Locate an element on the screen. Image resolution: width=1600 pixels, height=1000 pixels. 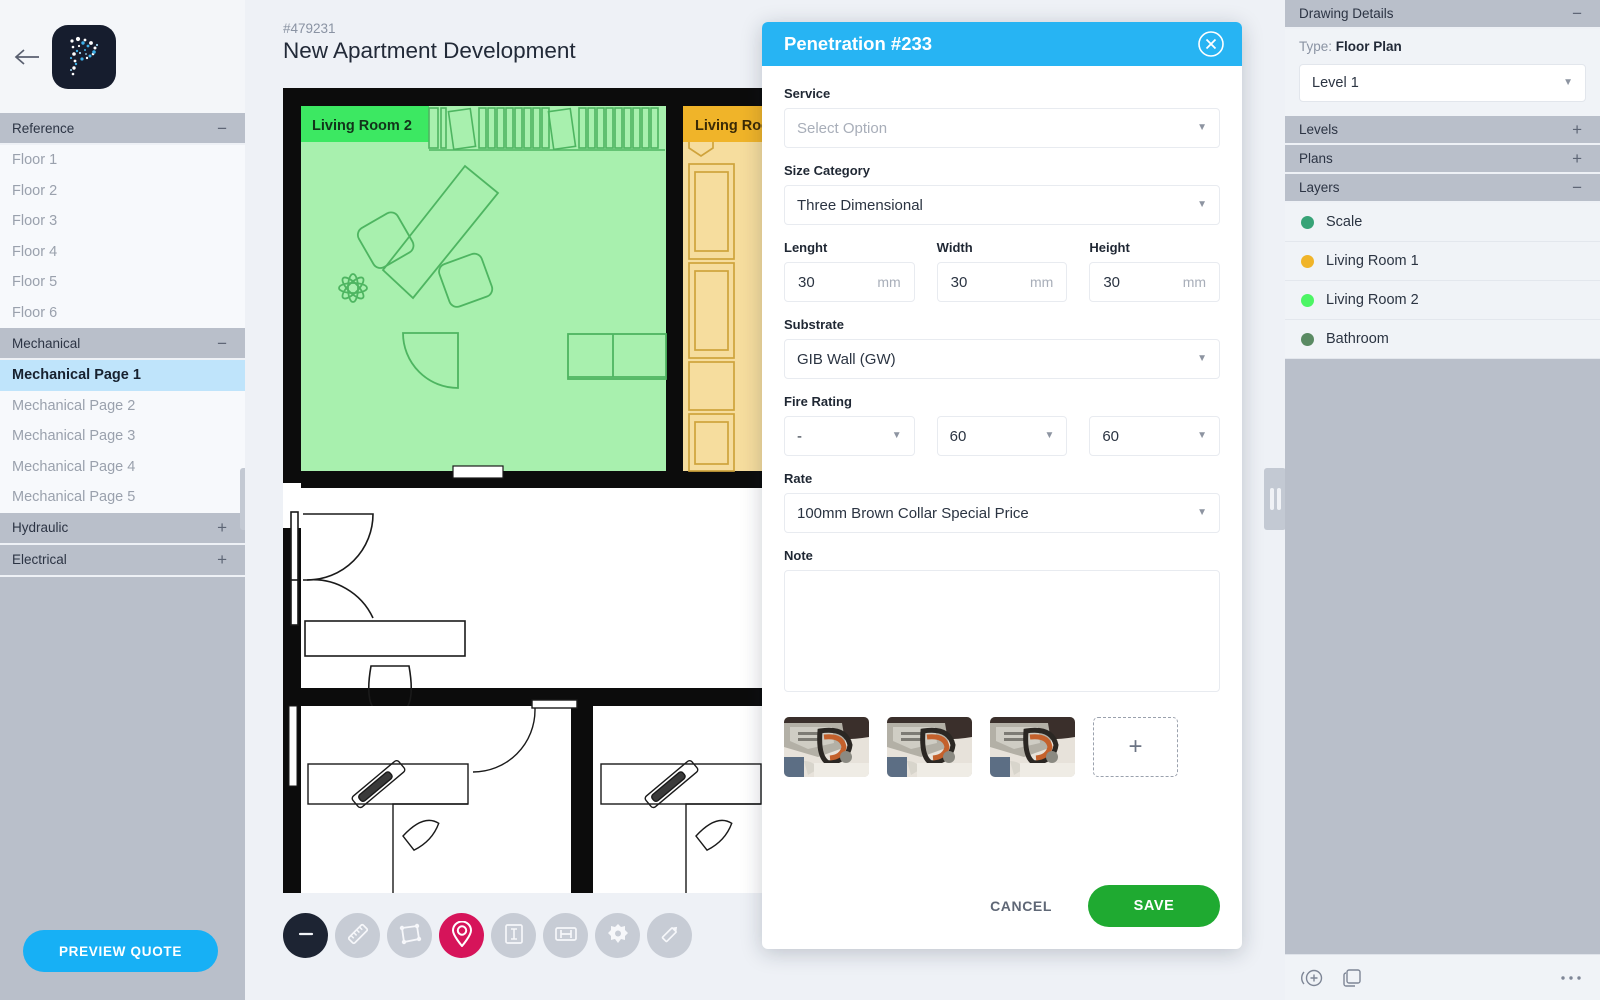
fire-rating-group-3: 60 ▼ is located at coordinates (1155, 436).